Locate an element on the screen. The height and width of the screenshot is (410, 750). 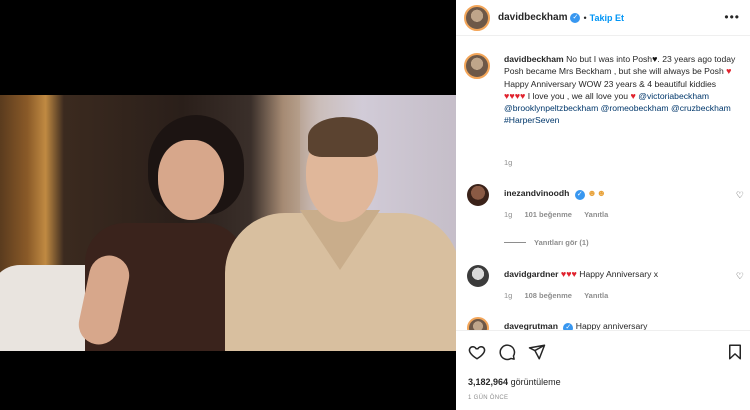
red-heart-icon-2: ♥ is located at coordinates (633, 95).